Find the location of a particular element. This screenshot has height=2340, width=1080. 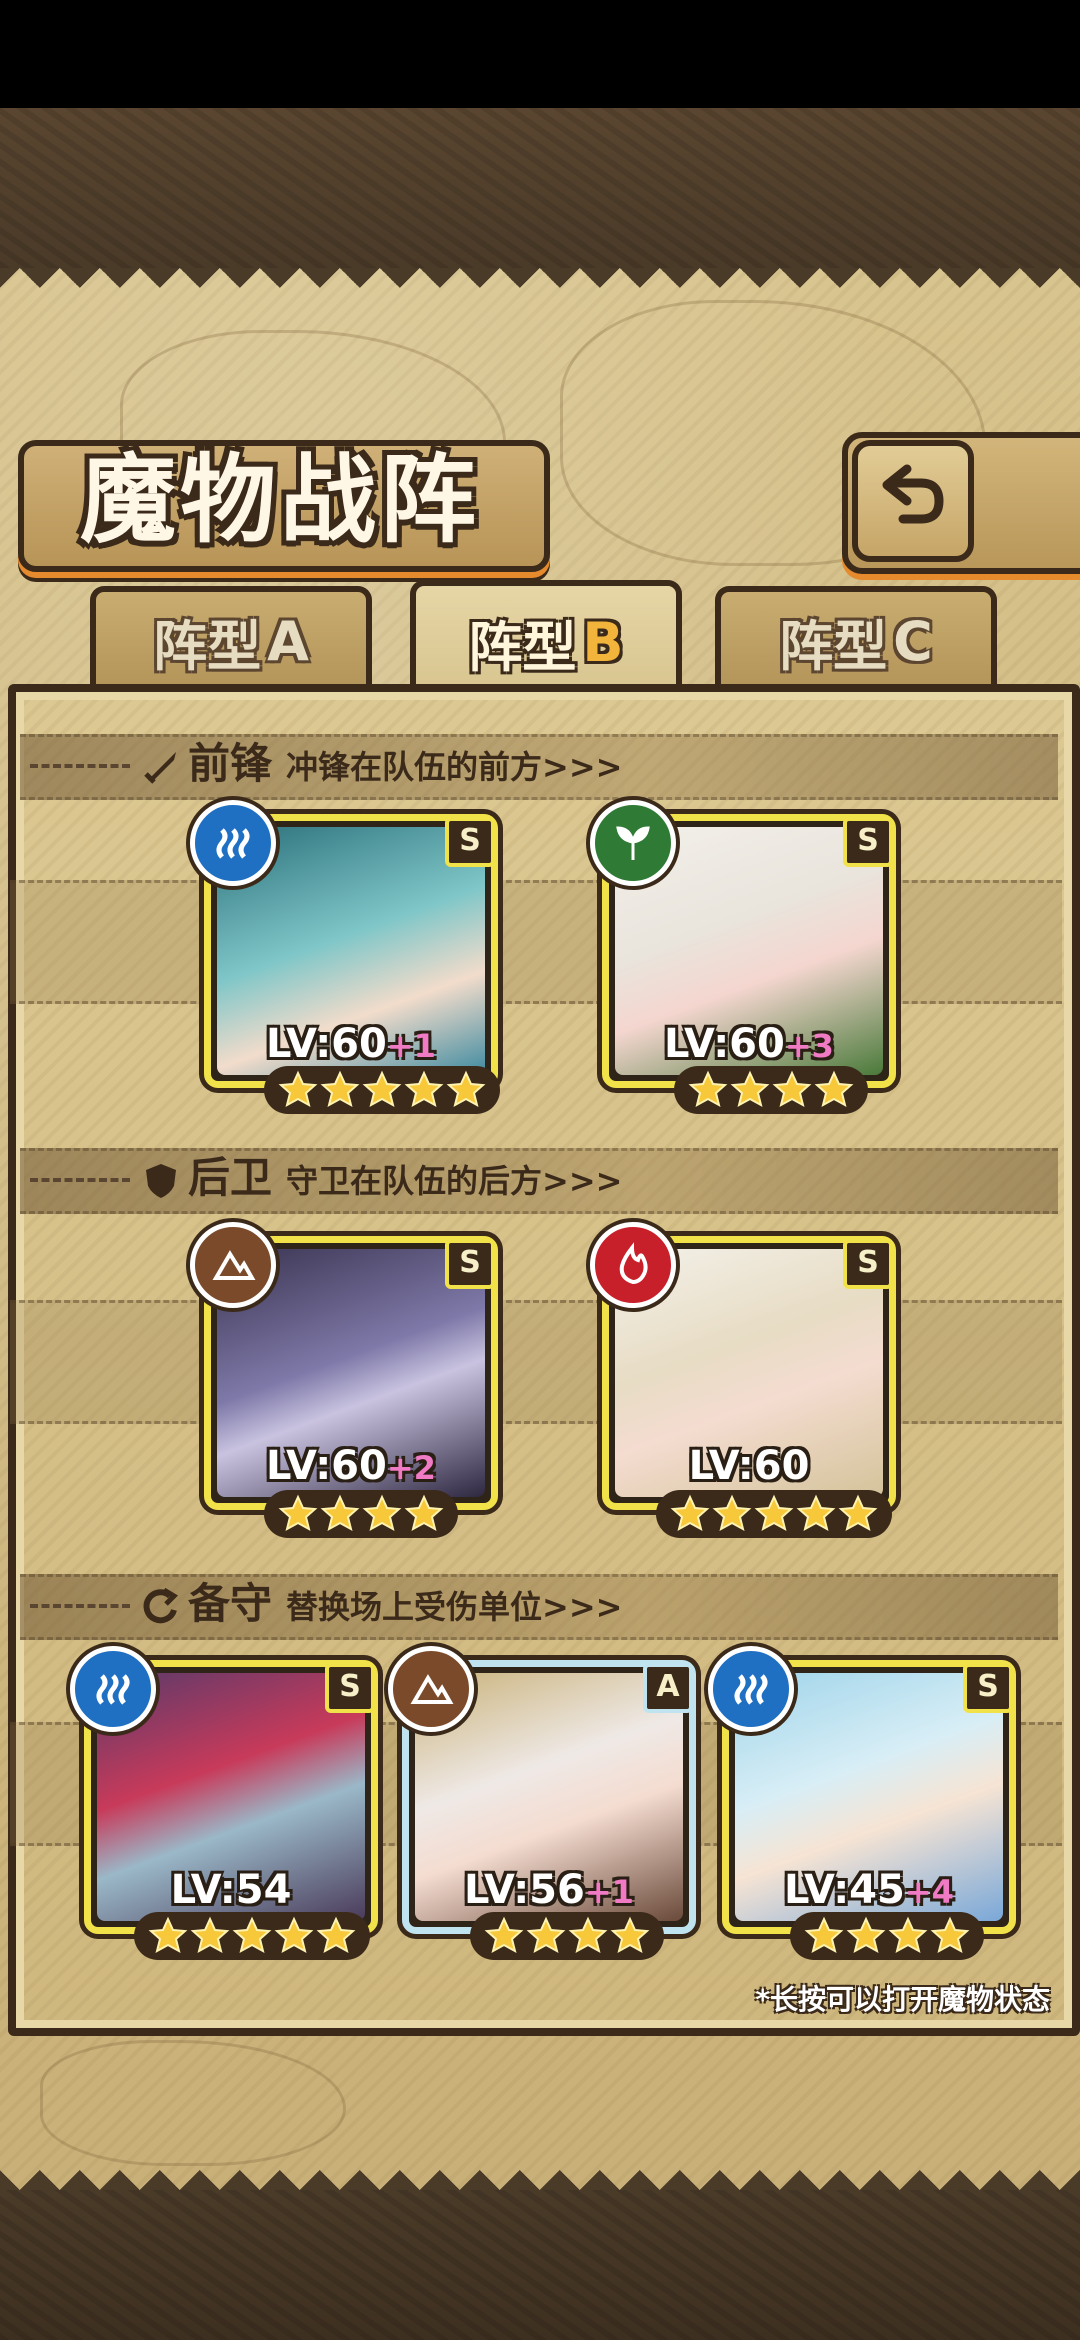

section-reserve: 备守 替换场上受伤单位>>> is located at coordinates (381, 1604).